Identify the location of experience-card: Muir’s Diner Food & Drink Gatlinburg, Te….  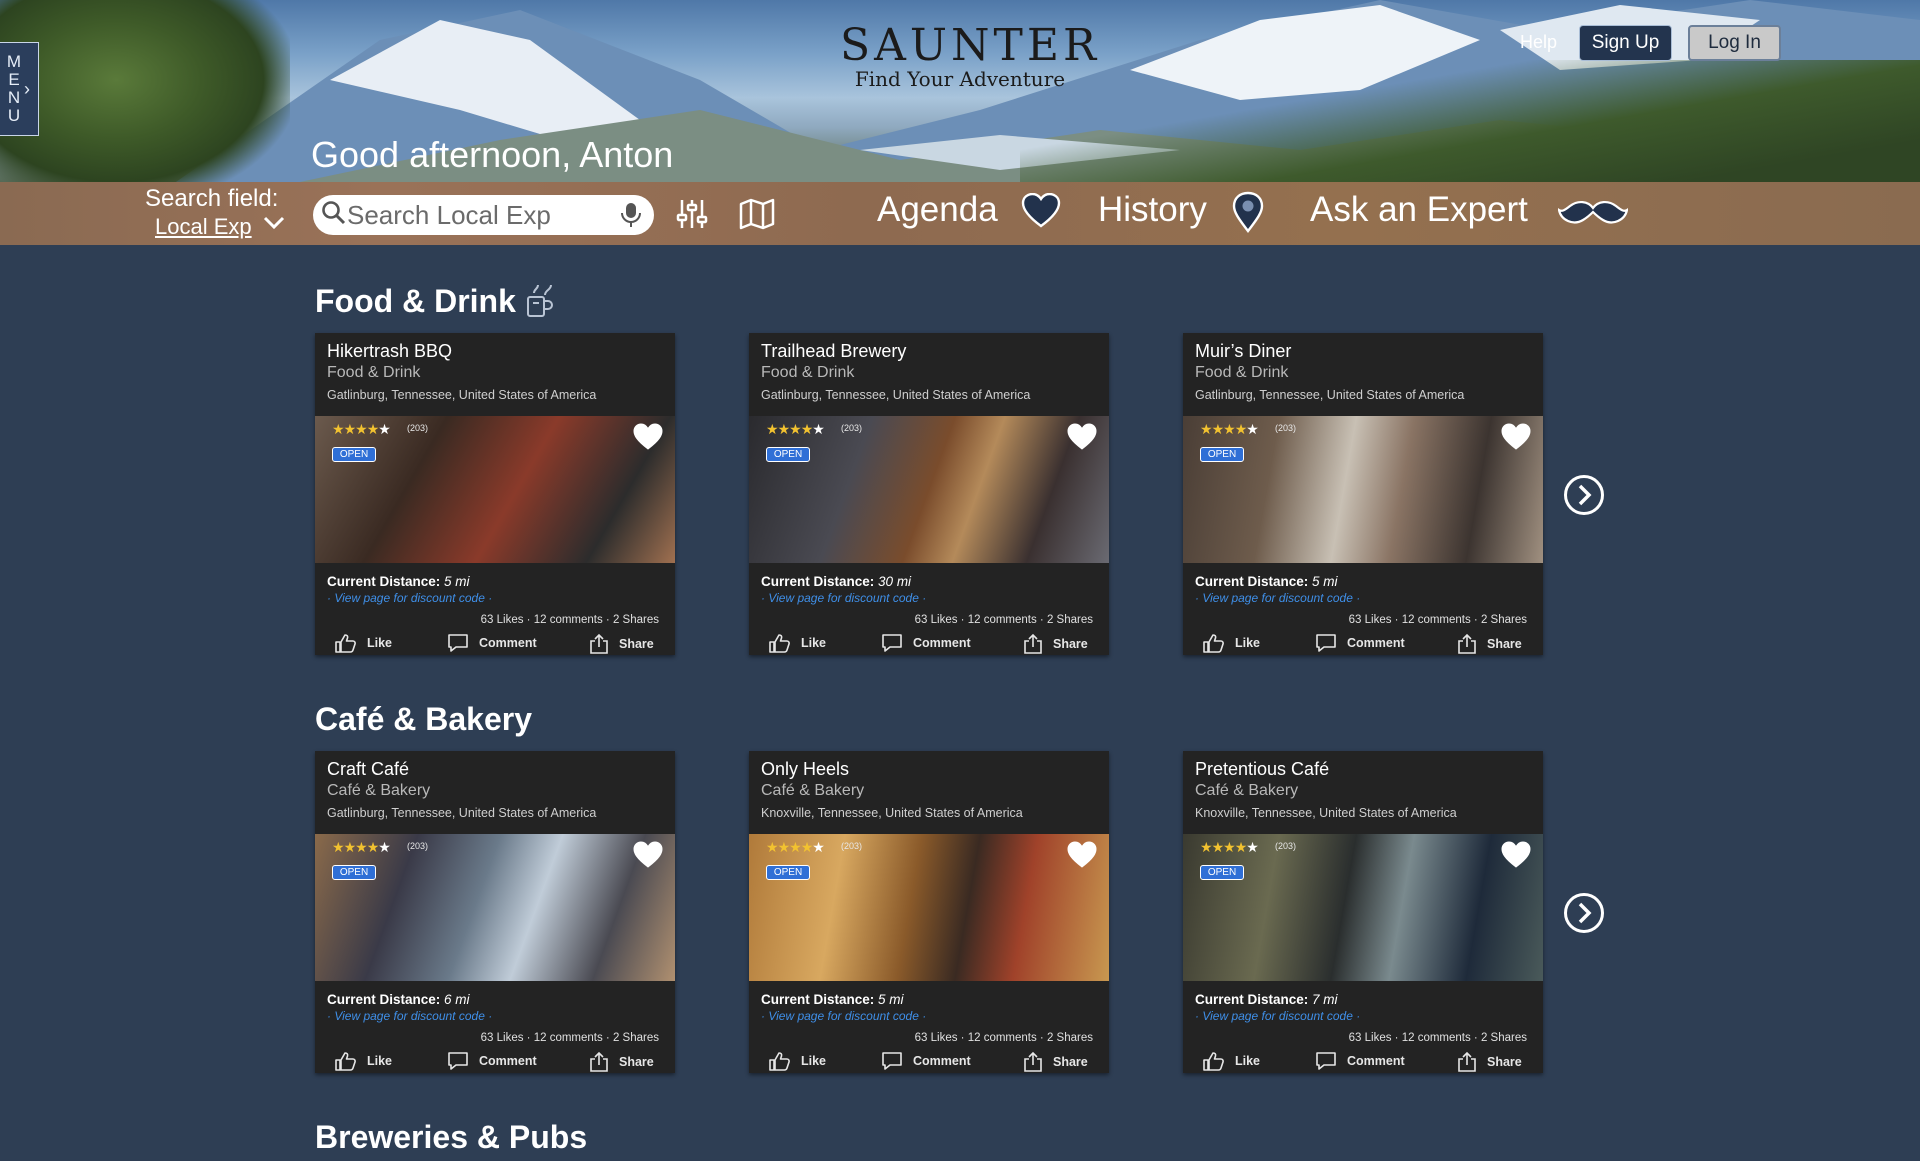
(1363, 494).